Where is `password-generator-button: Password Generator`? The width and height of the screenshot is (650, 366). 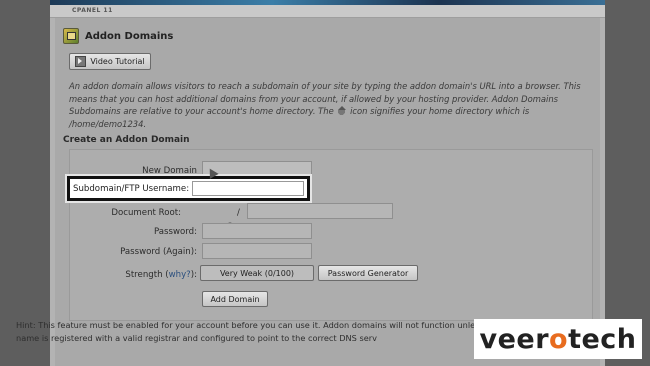 password-generator-button: Password Generator is located at coordinates (368, 273).